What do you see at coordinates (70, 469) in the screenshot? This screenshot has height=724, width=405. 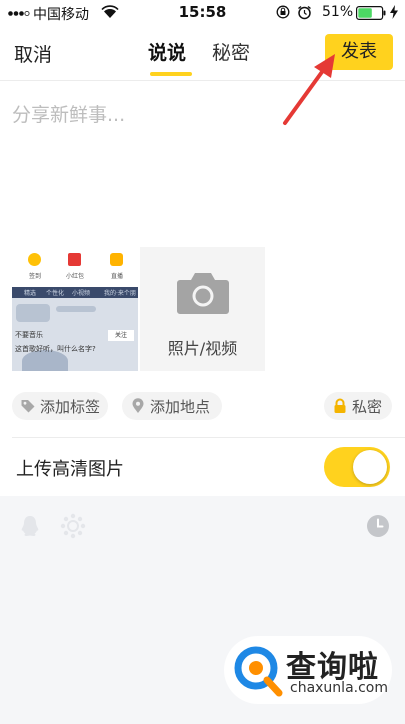 I see `upload-hd-label: 上传高清图片` at bounding box center [70, 469].